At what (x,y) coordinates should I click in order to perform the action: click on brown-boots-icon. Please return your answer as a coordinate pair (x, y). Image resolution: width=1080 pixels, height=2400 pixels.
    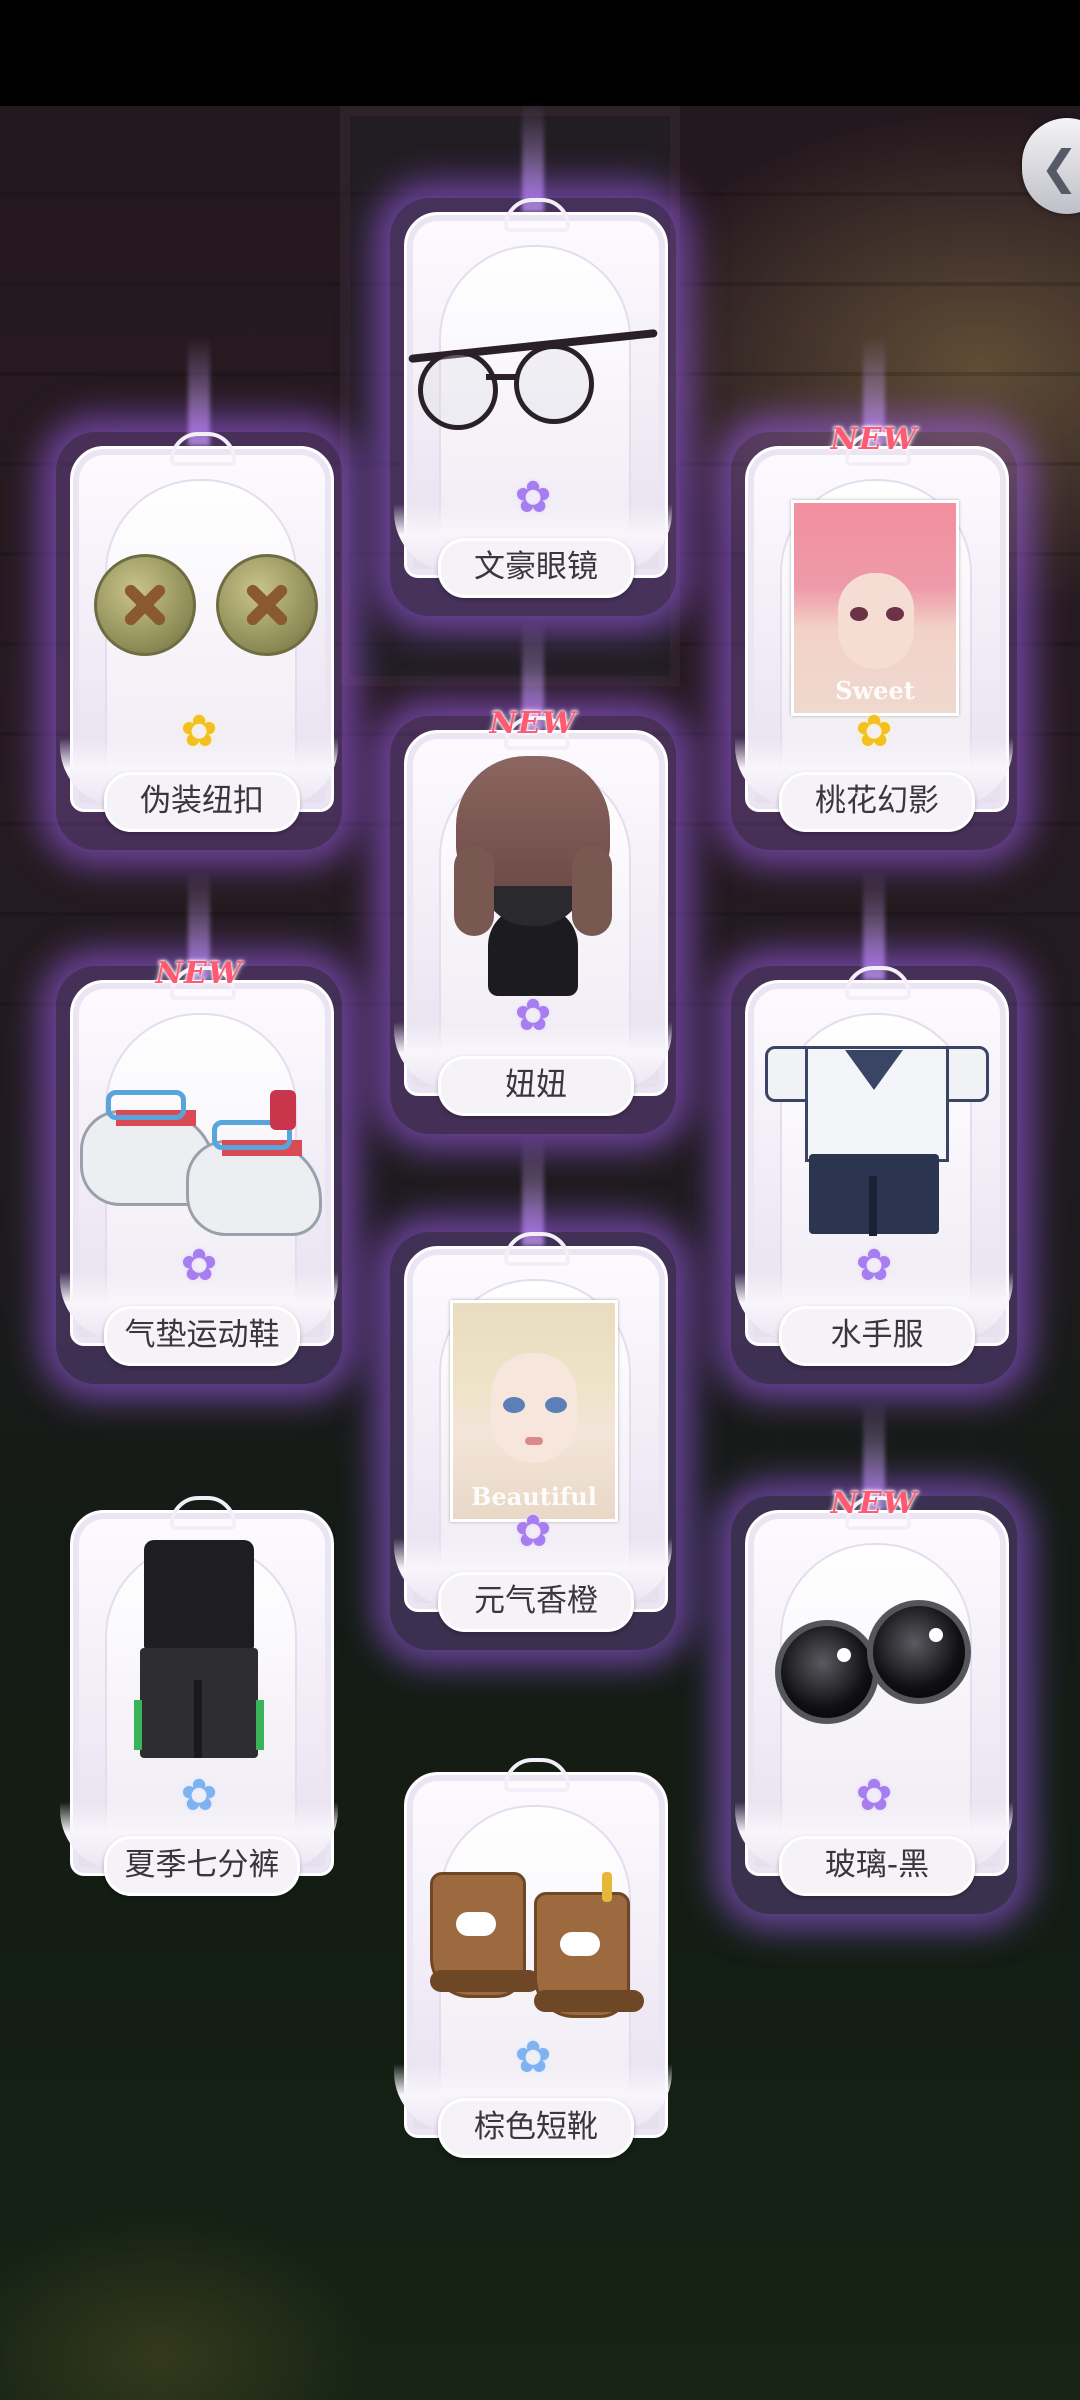
    Looking at the image, I should click on (534, 1942).